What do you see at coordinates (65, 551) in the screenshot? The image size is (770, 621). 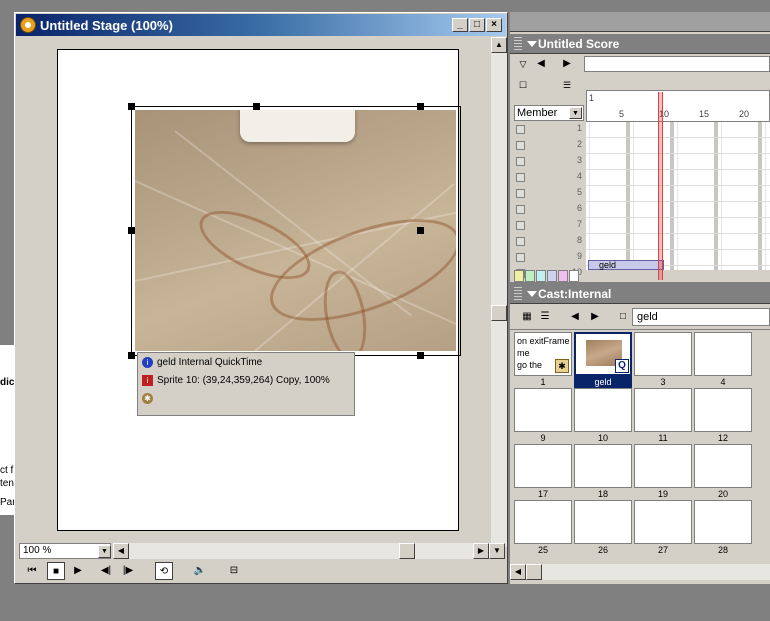 I see `zoom-select: 100 % ▼` at bounding box center [65, 551].